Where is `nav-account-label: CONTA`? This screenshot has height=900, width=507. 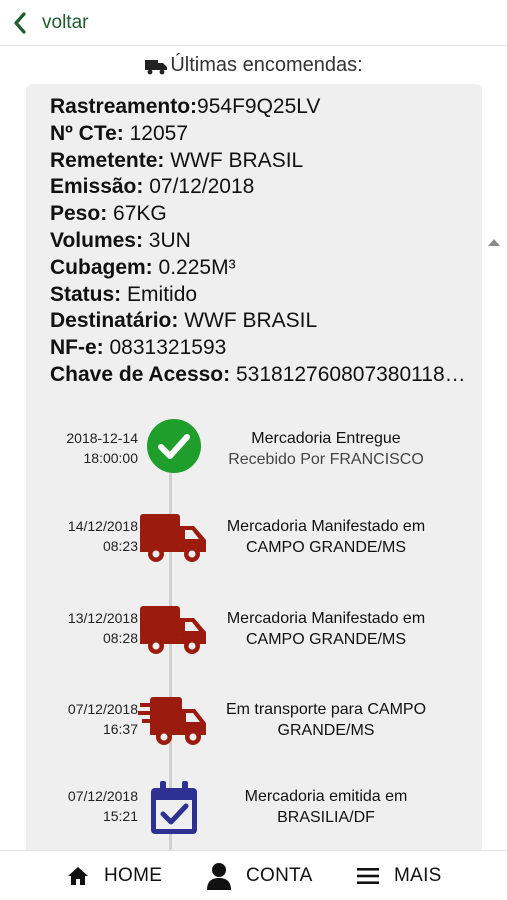 nav-account-label: CONTA is located at coordinates (279, 875).